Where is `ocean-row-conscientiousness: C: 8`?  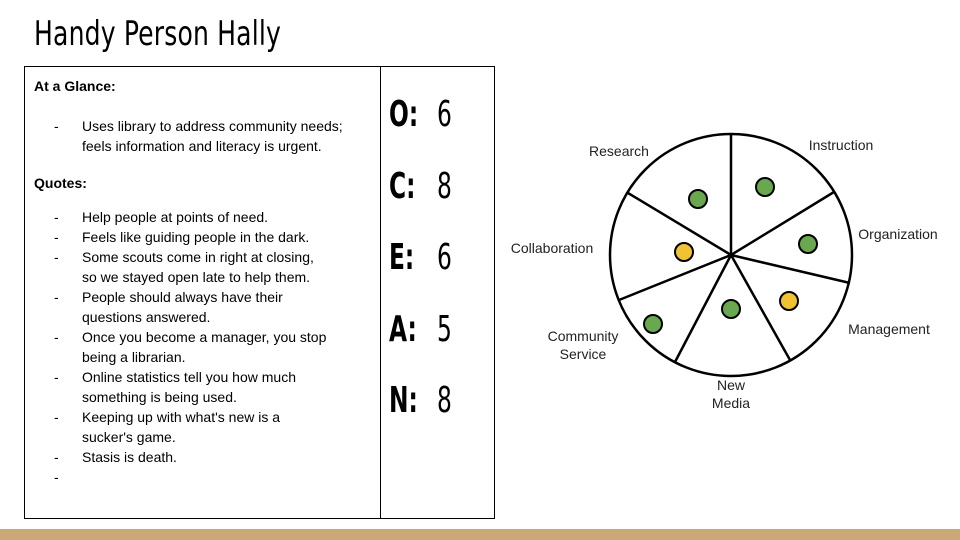
ocean-row-conscientiousness: C: 8 is located at coordinates (444, 202).